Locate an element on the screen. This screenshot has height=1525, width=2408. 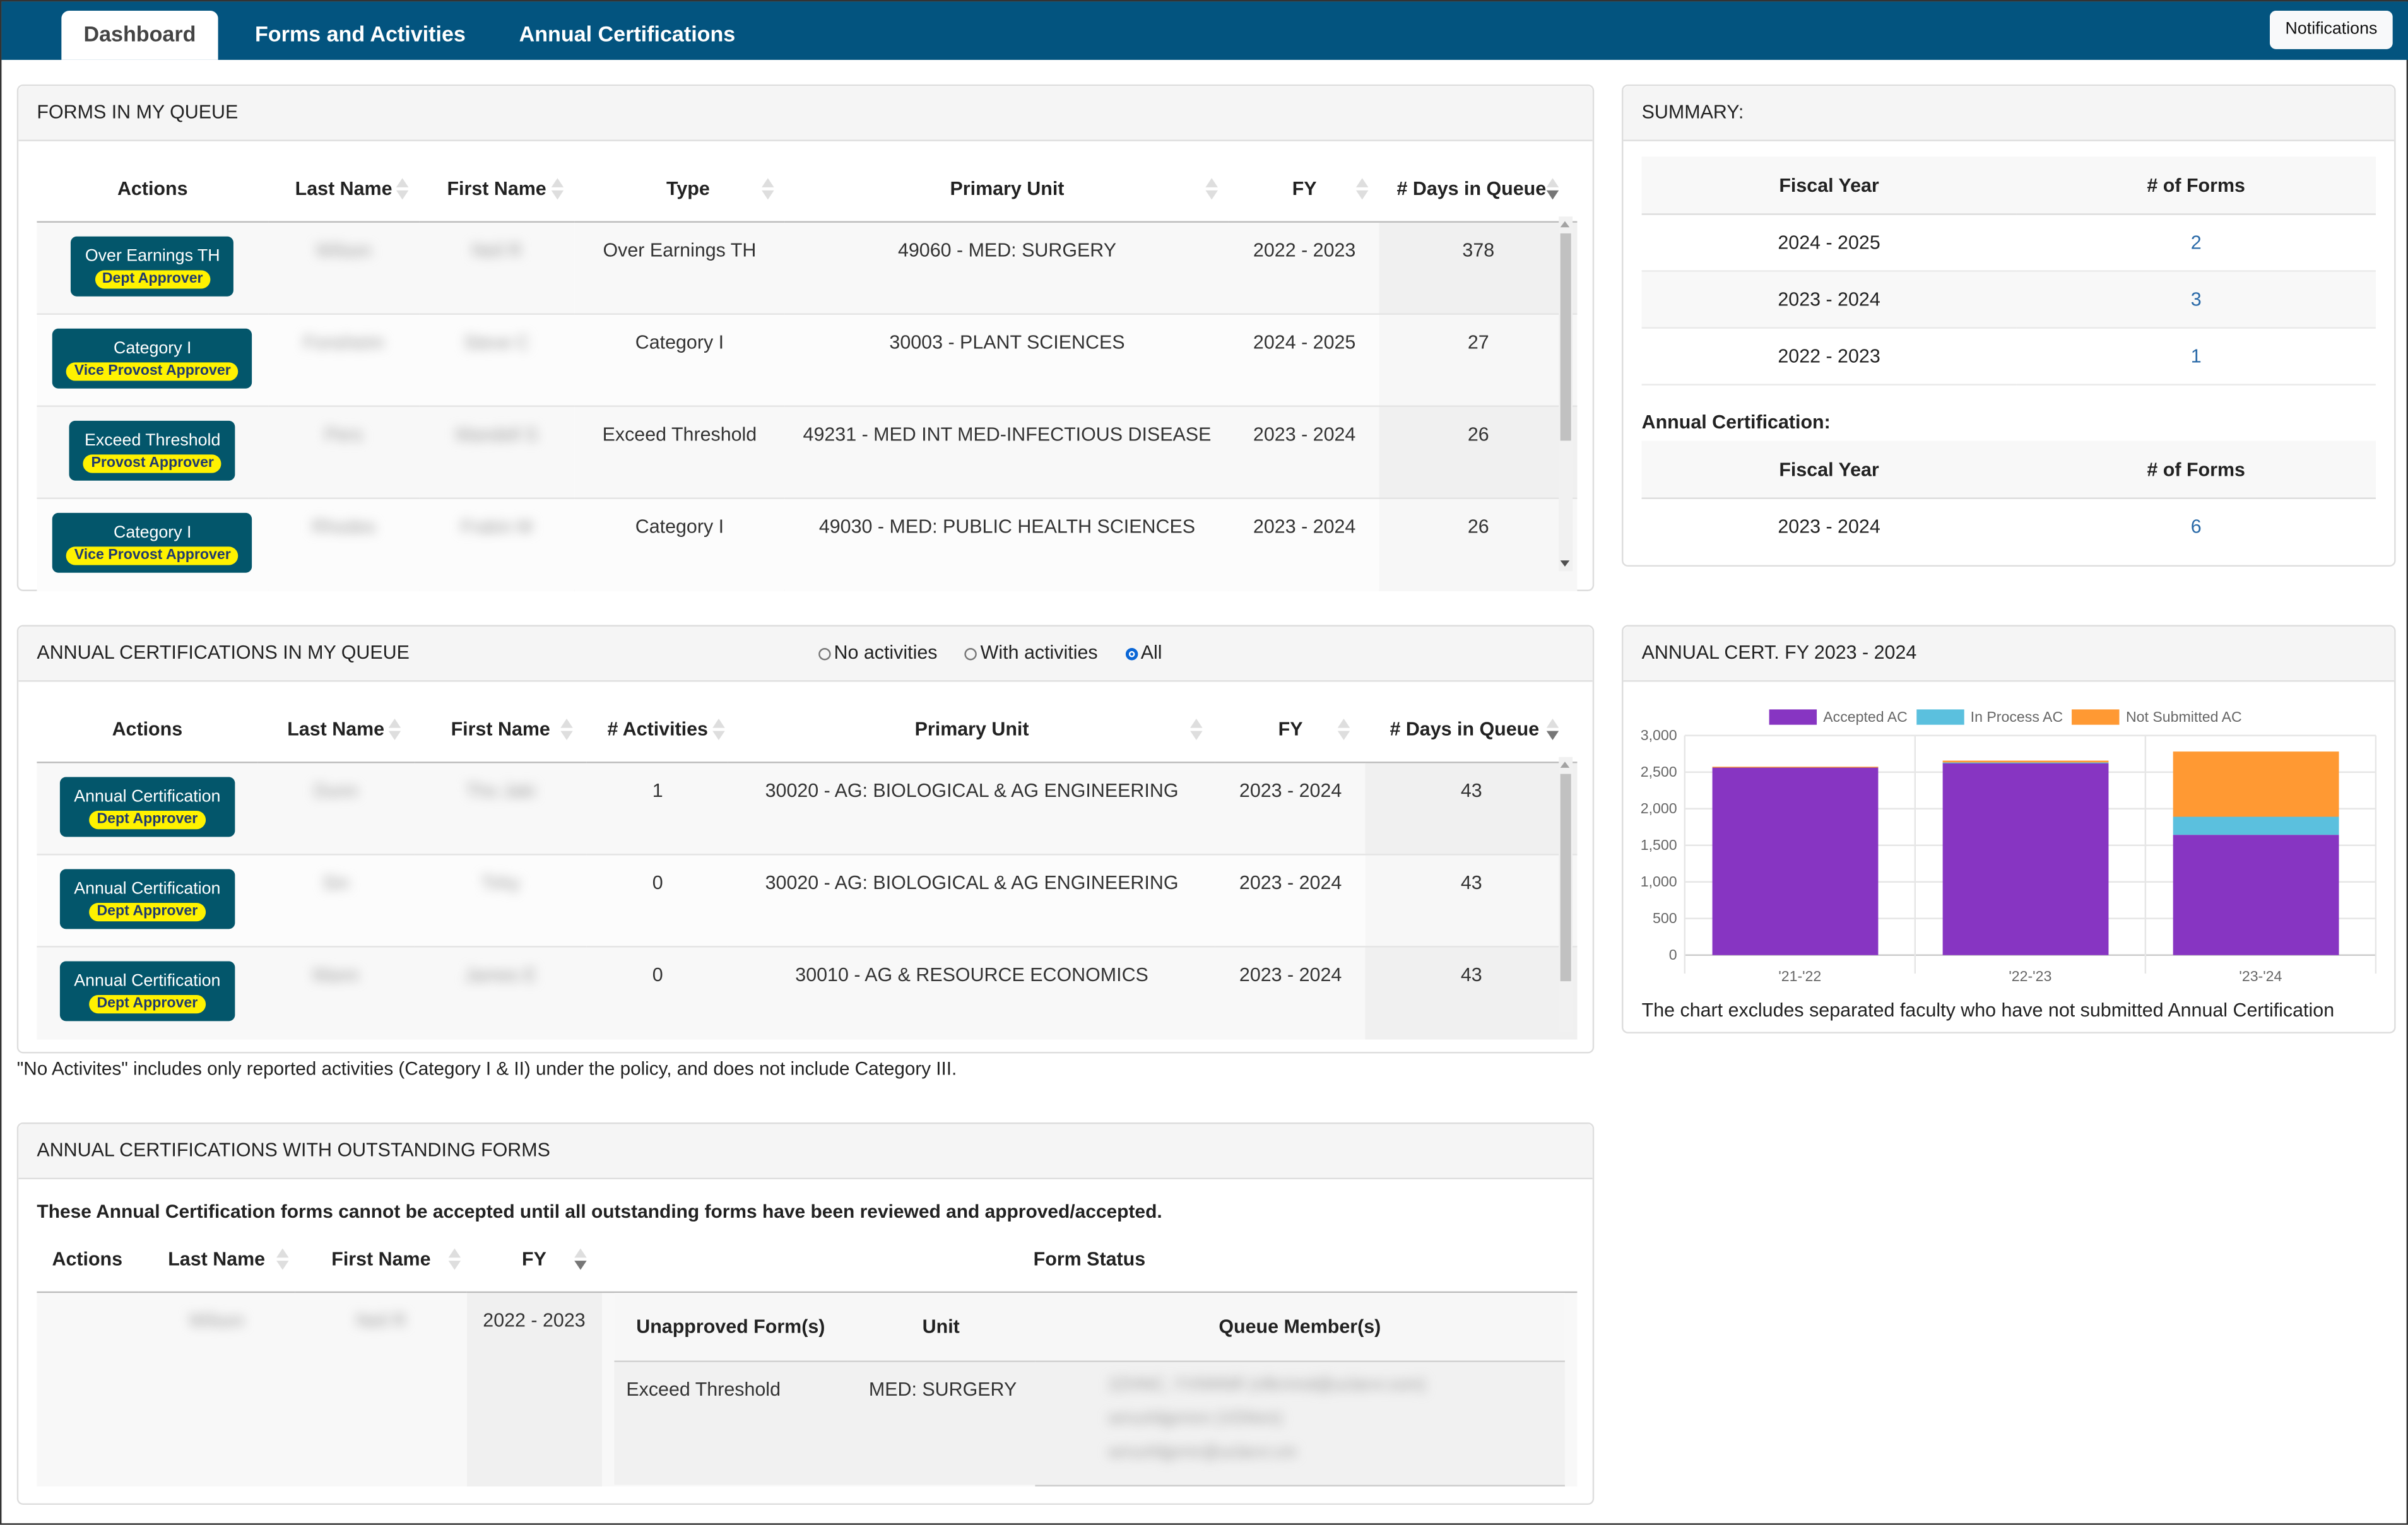
days-in-queue-cell-text: 27 is located at coordinates (1478, 342).